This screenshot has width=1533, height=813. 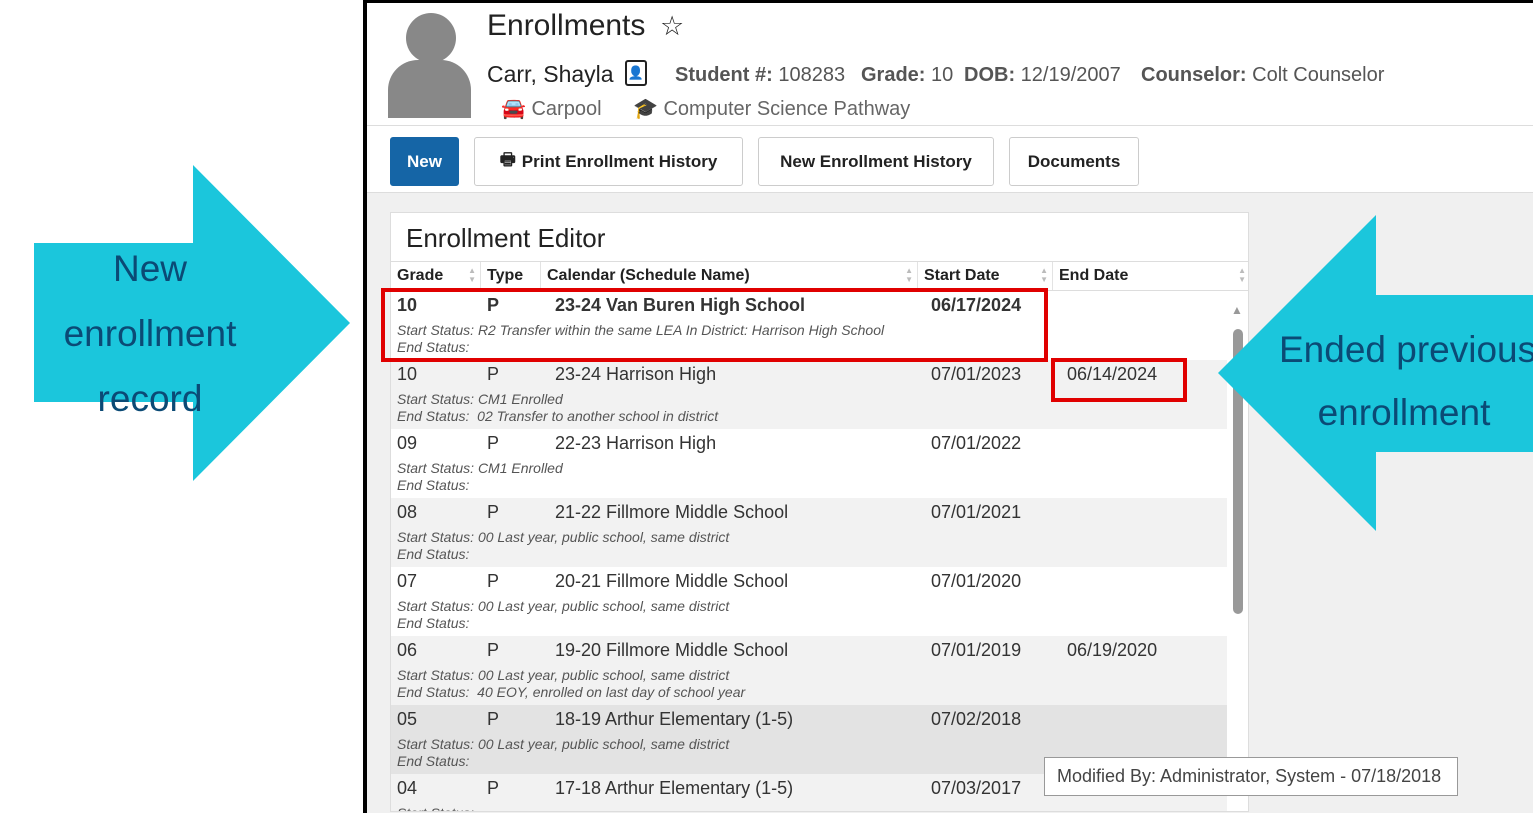 What do you see at coordinates (435, 808) in the screenshot?
I see `start-status: Start Status:` at bounding box center [435, 808].